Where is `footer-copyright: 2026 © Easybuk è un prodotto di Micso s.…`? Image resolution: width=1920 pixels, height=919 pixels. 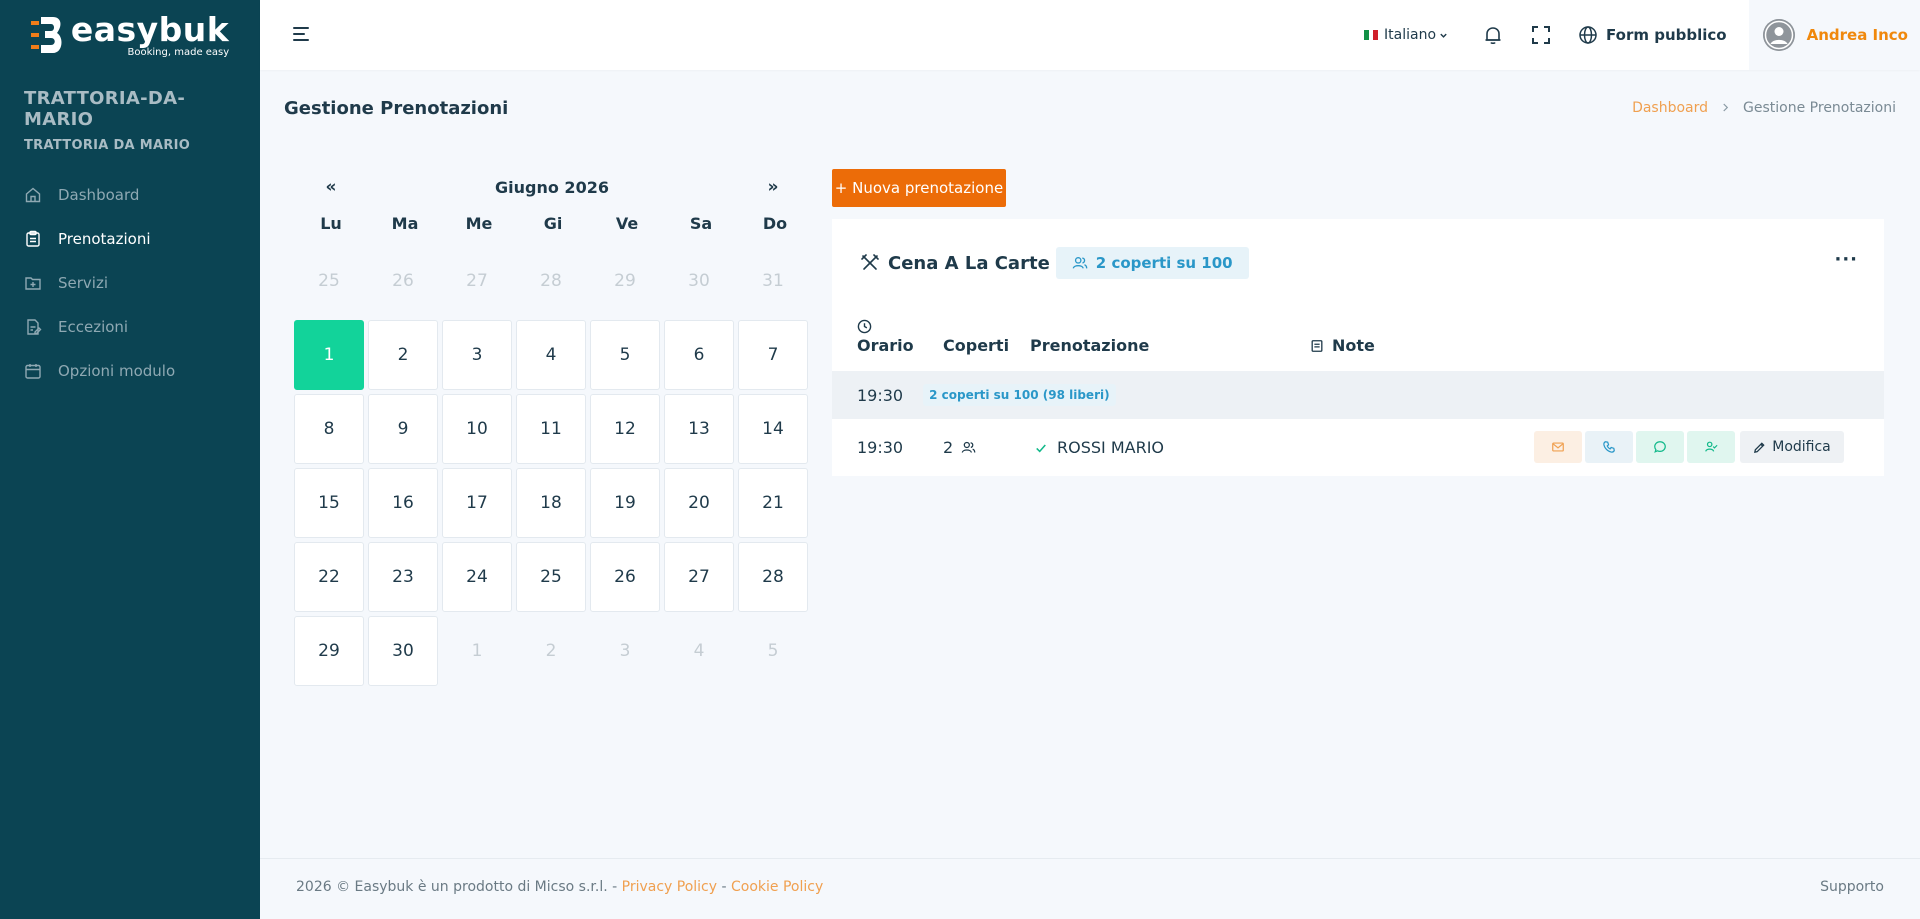
footer-copyright: 2026 © Easybuk è un prodotto di Micso s.… is located at coordinates (559, 887).